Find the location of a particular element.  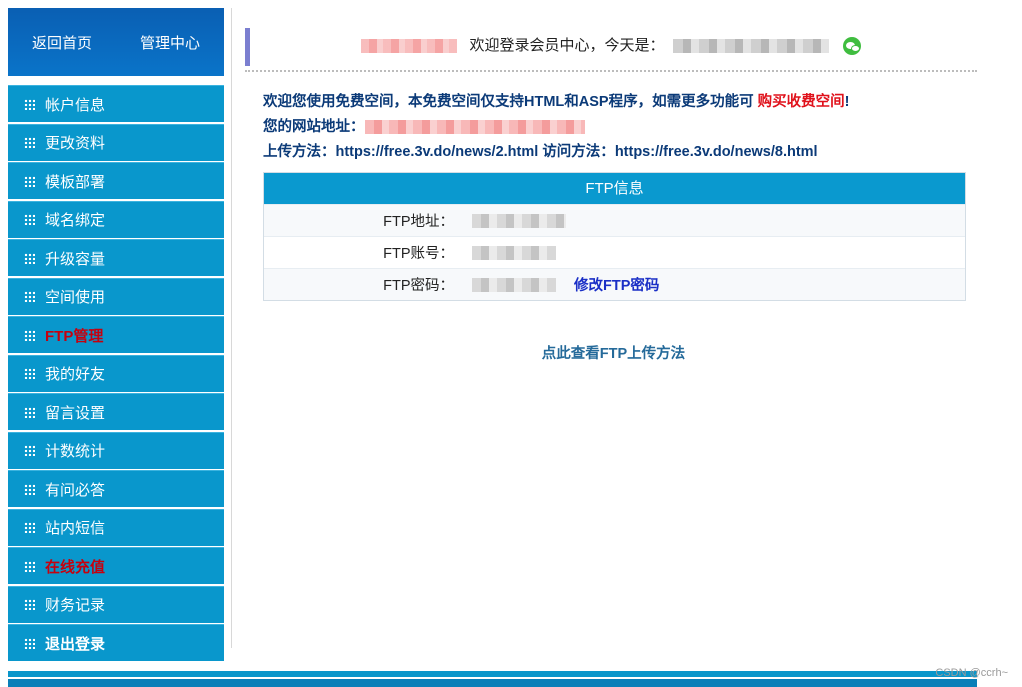

welcome-text: 欢迎登录会员中心，今天是： is located at coordinates (611, 45).